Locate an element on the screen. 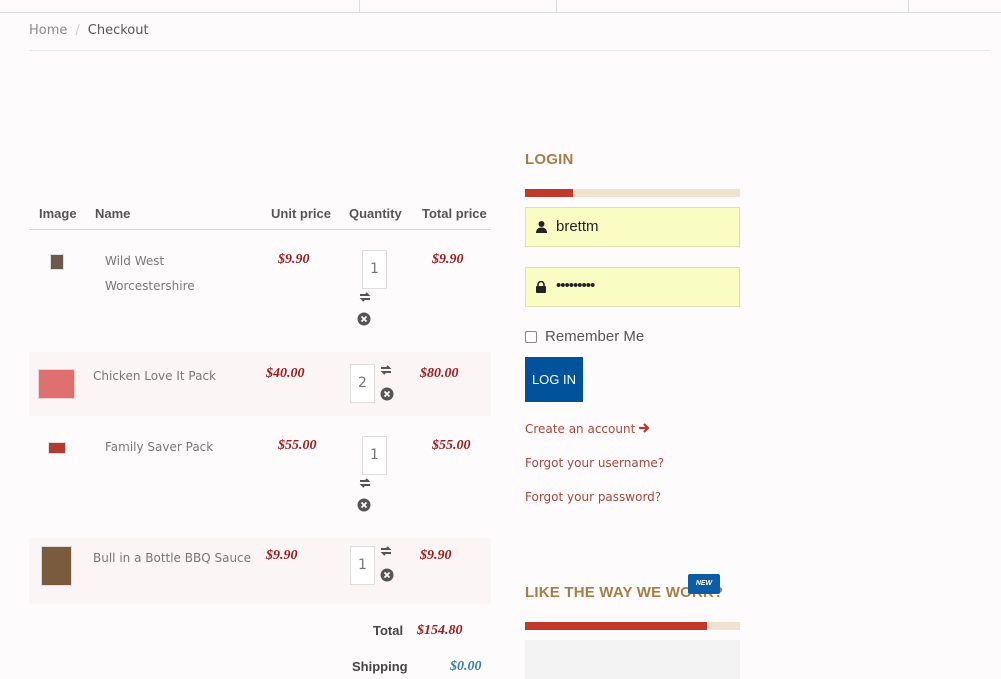  password-field: ••••••••• is located at coordinates (632, 287).